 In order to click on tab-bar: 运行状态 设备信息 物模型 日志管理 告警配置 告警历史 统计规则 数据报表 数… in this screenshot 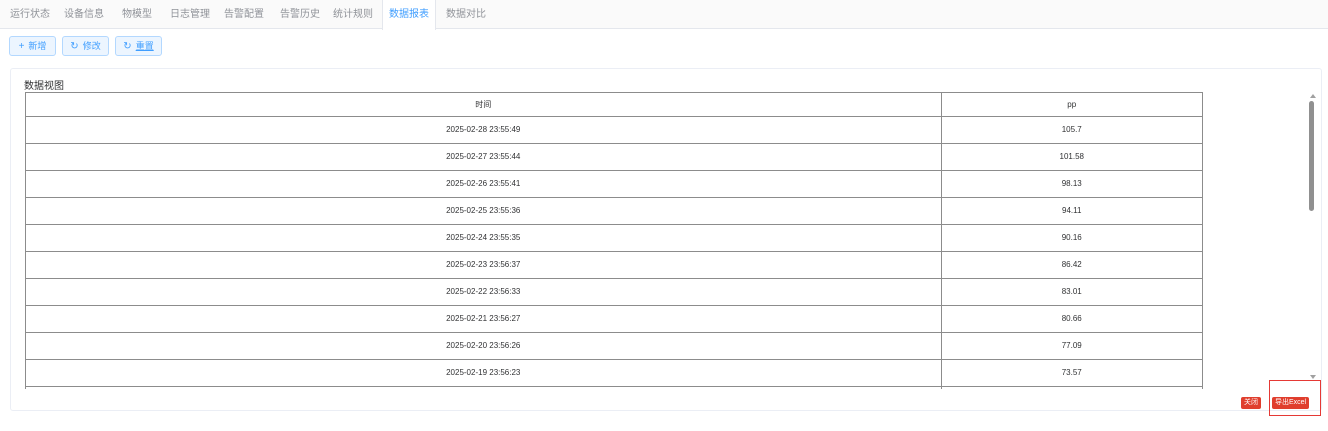, I will do `click(664, 15)`.